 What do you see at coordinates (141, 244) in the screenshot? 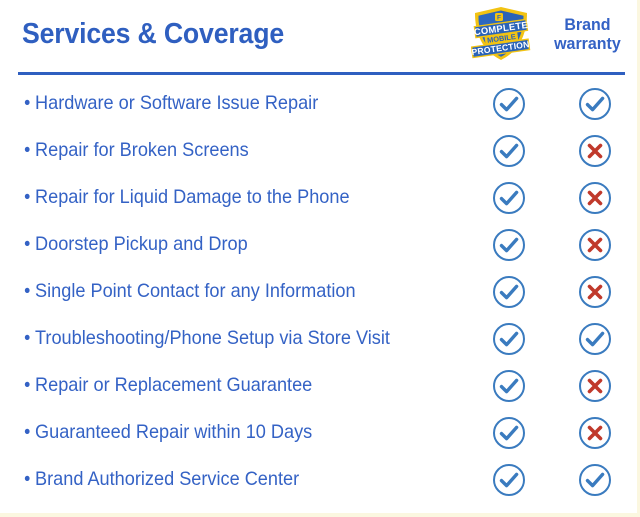
I see `service-label-text: Doorstep Pickup and Drop` at bounding box center [141, 244].